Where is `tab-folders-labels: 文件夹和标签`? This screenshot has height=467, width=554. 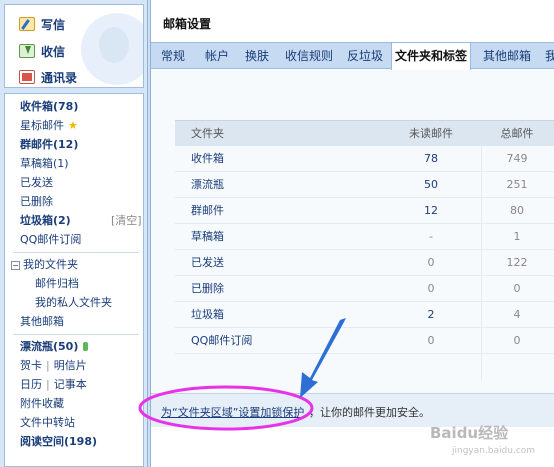 tab-folders-labels: 文件夹和标签 is located at coordinates (431, 56).